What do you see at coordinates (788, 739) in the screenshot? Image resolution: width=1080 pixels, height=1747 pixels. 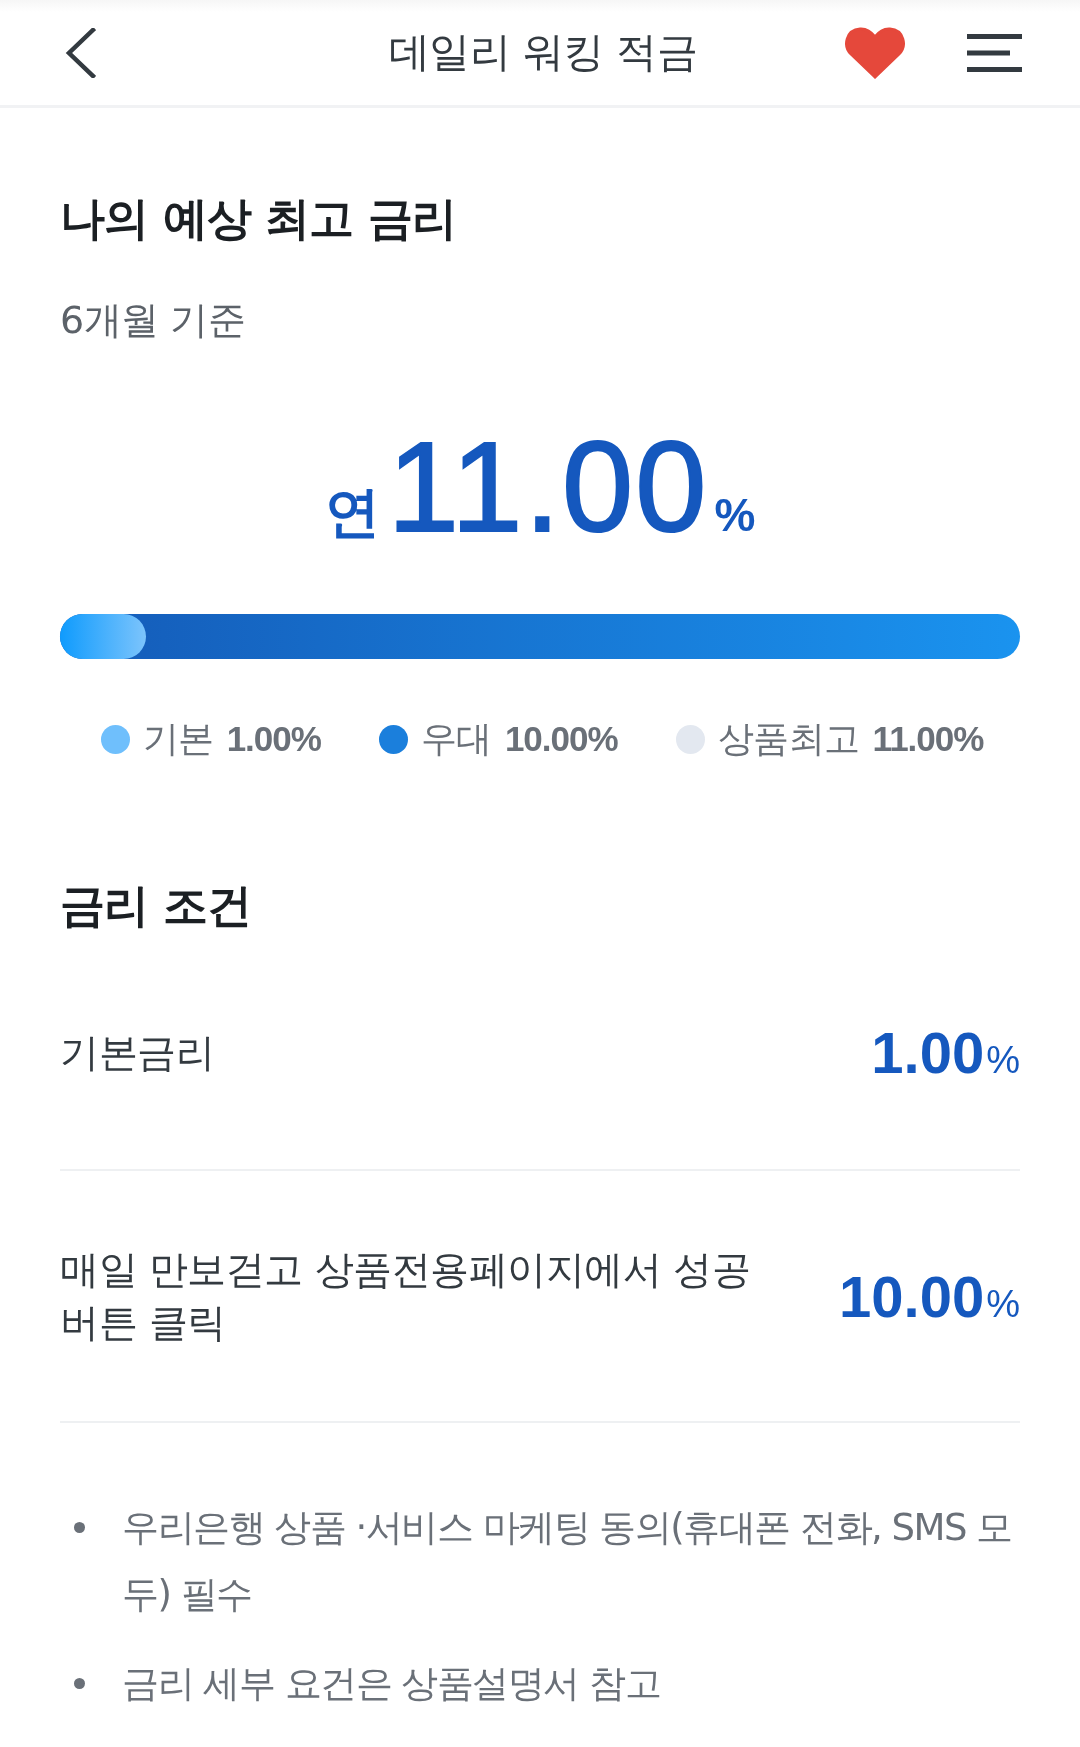 I see `legend-label: 상품최고` at bounding box center [788, 739].